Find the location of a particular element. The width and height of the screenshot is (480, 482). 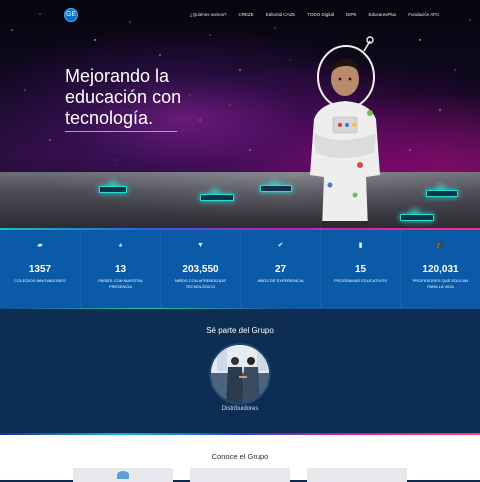

section-title: Sé parte del Grupo is located at coordinates (240, 330).